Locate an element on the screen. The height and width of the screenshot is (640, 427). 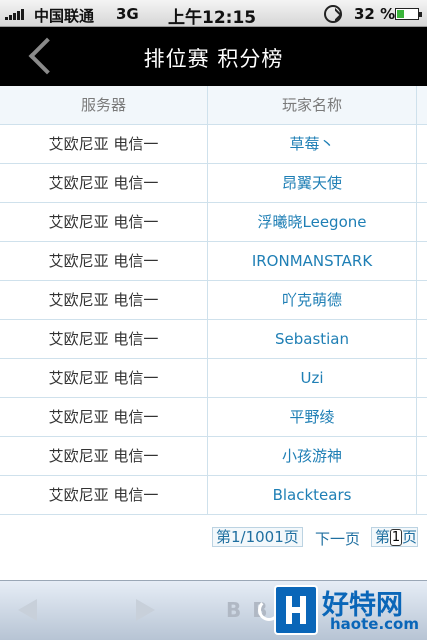
current-page-indicator: 第1/1001页 is located at coordinates (257, 537).